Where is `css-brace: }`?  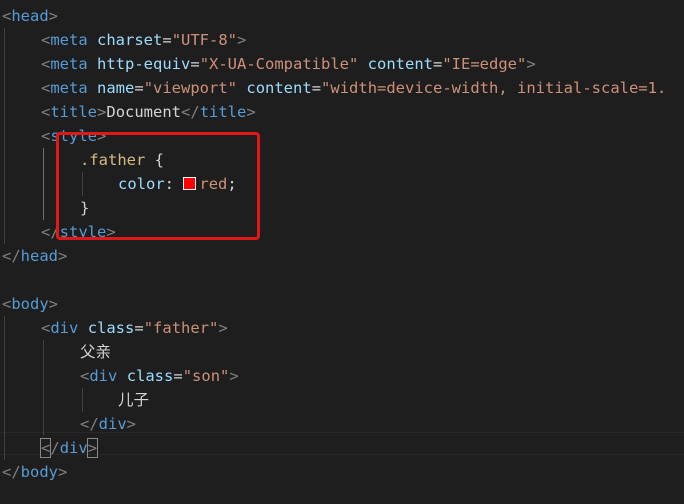
css-brace: } is located at coordinates (85, 208).